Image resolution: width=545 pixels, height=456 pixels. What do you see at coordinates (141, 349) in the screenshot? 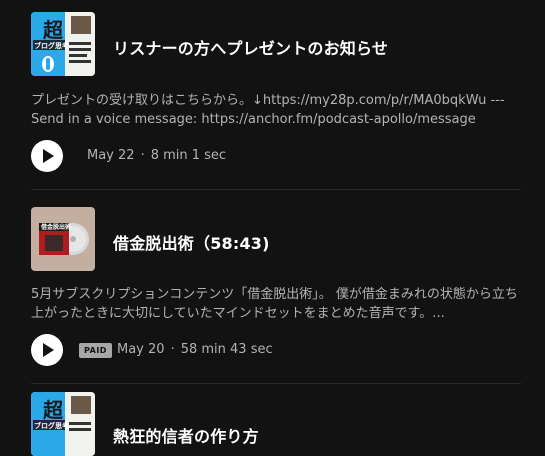
I see `episode-date: May 20` at bounding box center [141, 349].